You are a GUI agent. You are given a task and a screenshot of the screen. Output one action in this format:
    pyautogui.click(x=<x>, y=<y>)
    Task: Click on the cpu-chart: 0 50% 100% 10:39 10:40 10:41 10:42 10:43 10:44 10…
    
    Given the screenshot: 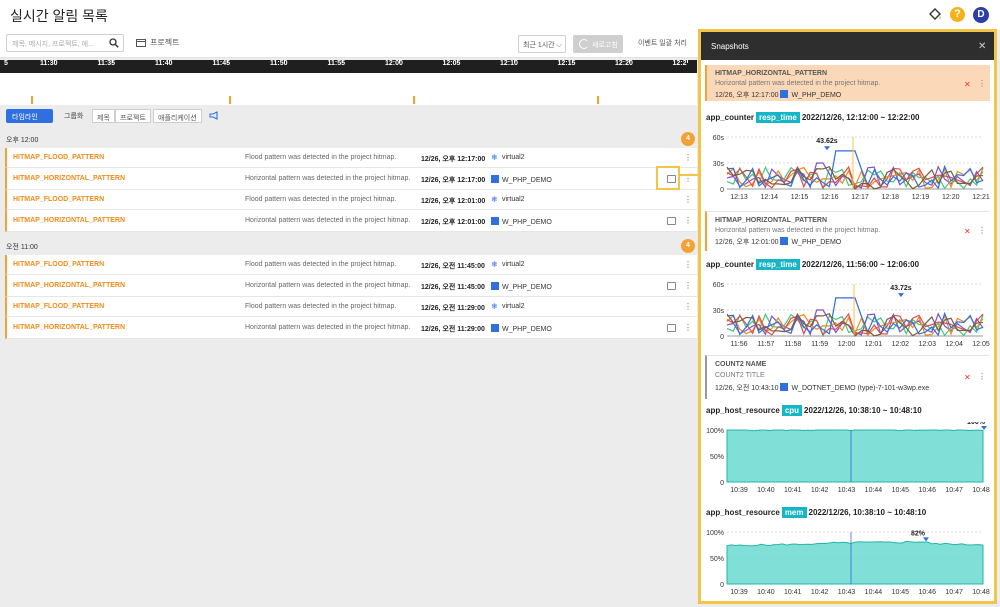 What is the action you would take?
    pyautogui.click(x=847, y=462)
    